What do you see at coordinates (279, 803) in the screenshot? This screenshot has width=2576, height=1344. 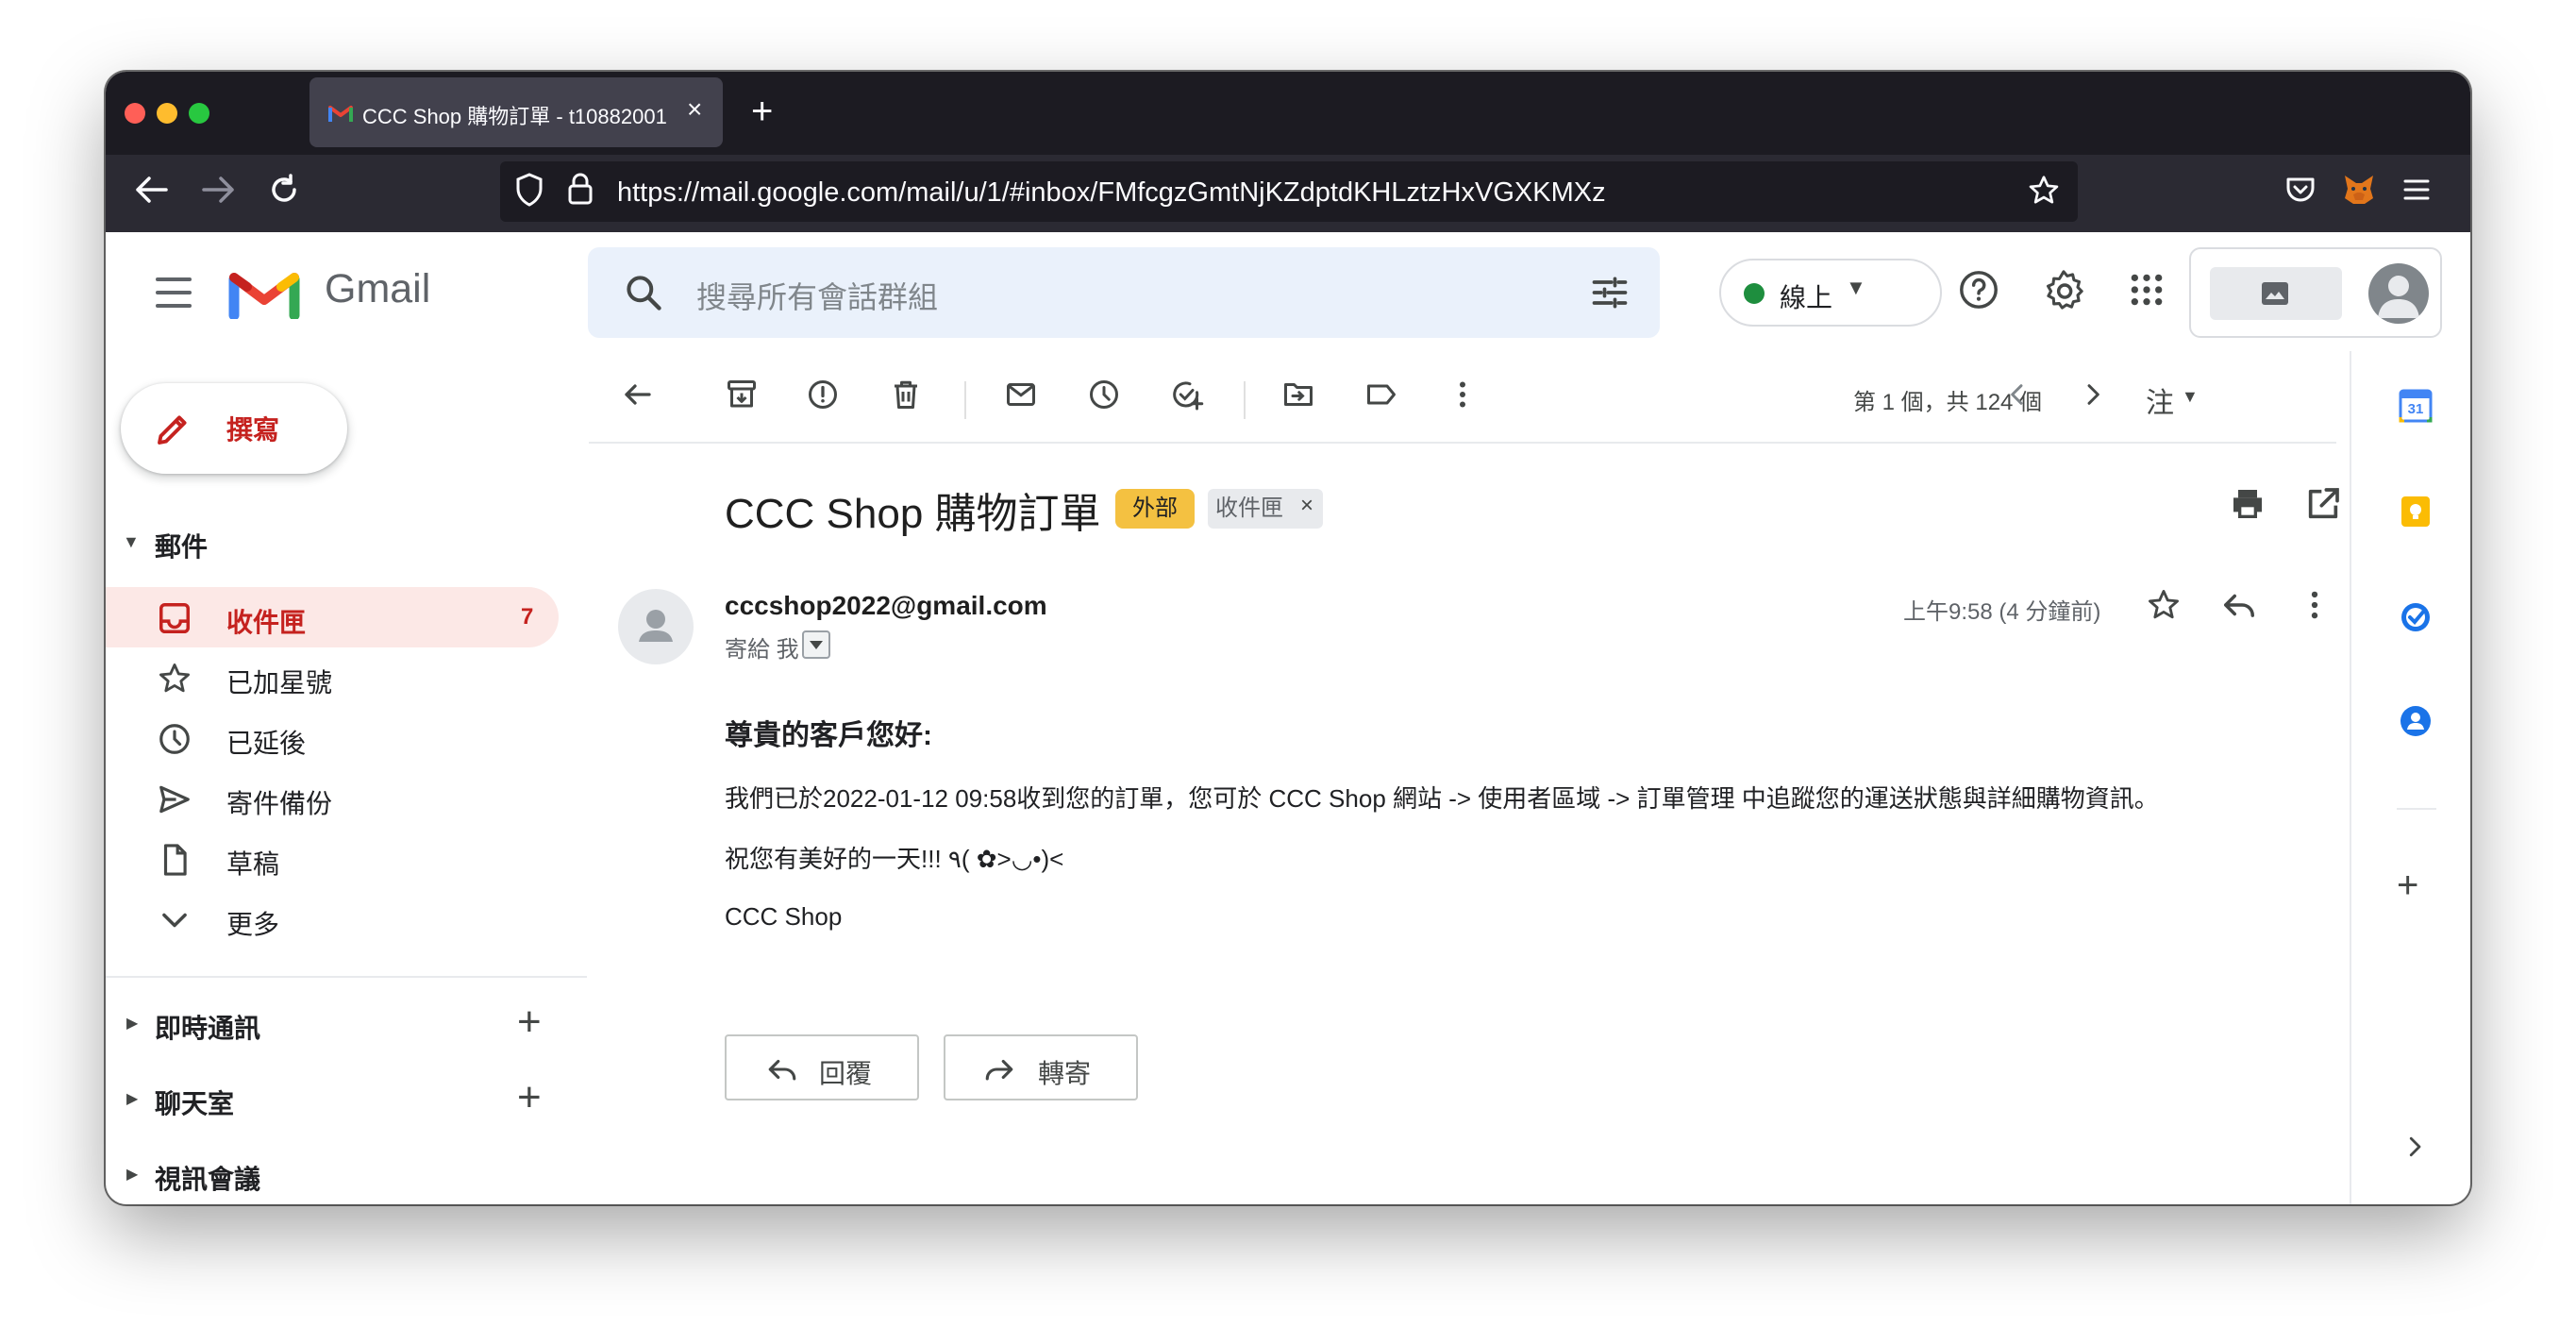 I see `sidebar-item-label: 寄件備份` at bounding box center [279, 803].